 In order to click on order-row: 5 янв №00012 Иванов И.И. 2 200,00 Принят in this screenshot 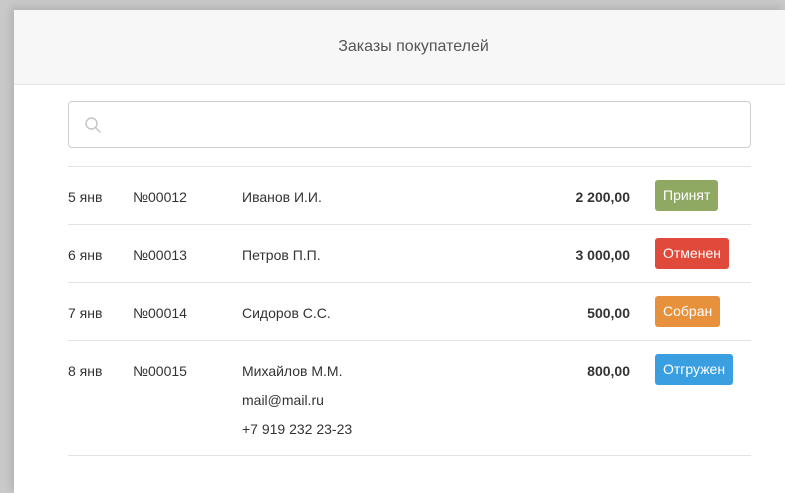, I will do `click(409, 196)`.